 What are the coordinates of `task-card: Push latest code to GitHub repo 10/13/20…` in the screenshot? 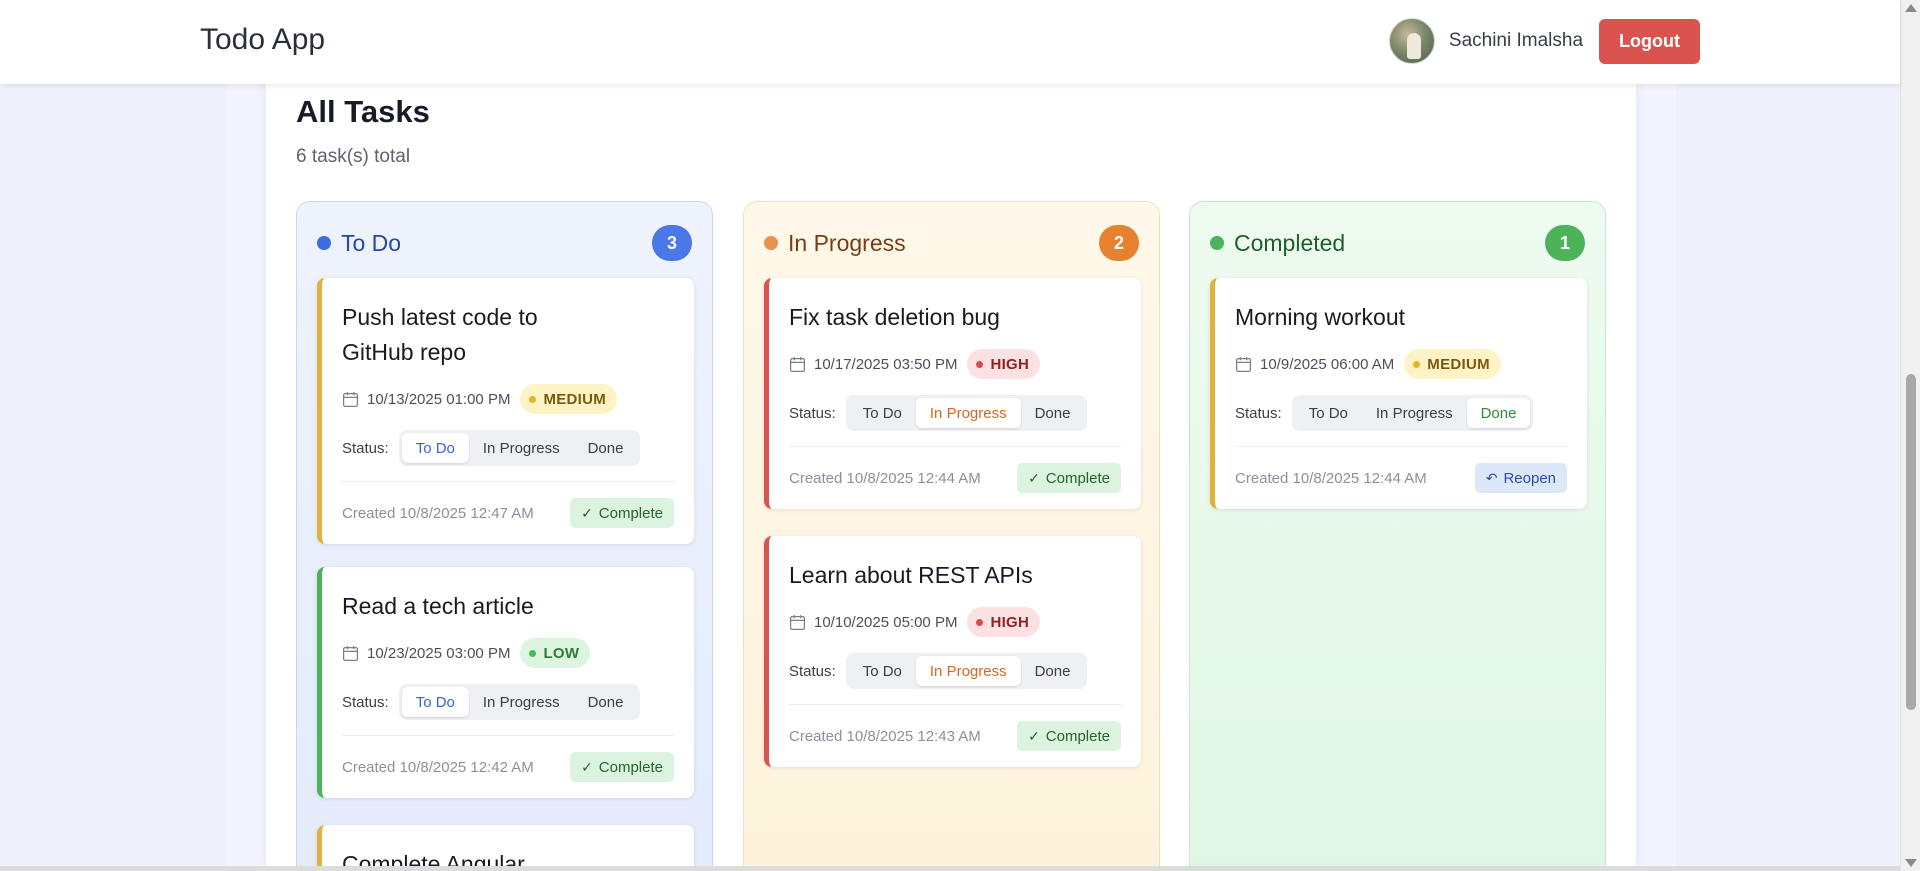 It's located at (505, 411).